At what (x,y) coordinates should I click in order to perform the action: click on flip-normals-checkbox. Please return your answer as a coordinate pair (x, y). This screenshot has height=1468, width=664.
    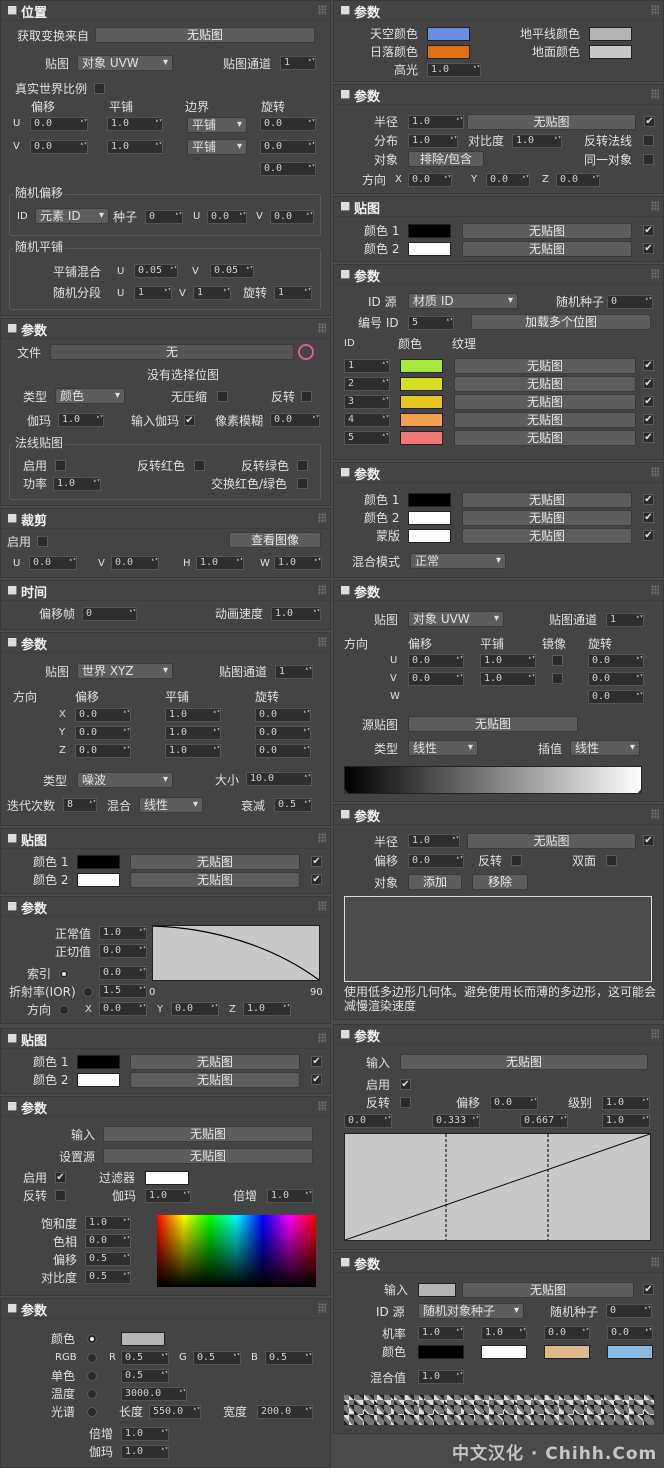
    Looking at the image, I should click on (648, 140).